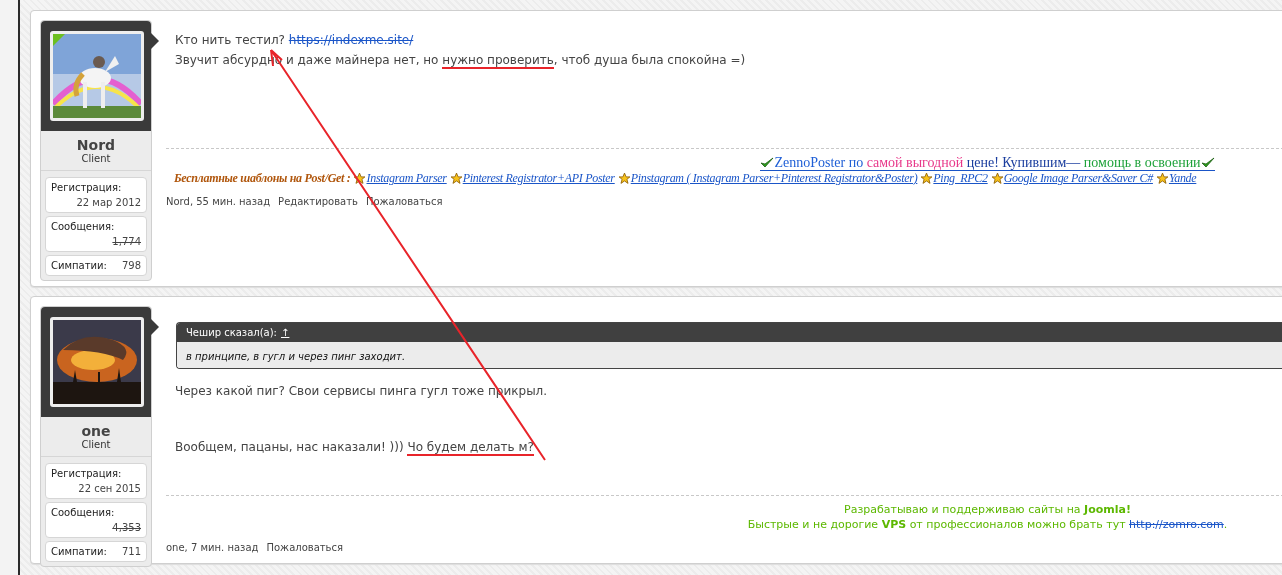  What do you see at coordinates (729, 355) in the screenshot?
I see `quote-text: в принципе, в гугл и через пинг заходит.` at bounding box center [729, 355].